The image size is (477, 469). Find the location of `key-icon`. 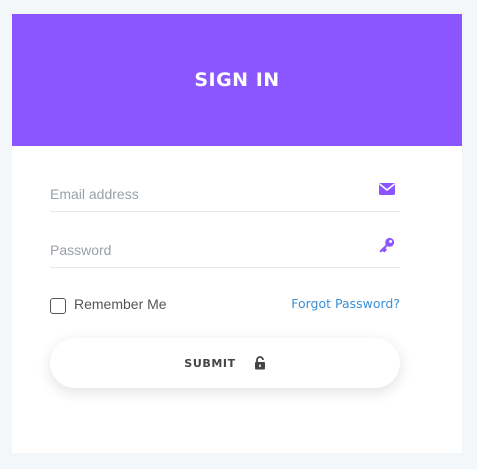

key-icon is located at coordinates (387, 245).